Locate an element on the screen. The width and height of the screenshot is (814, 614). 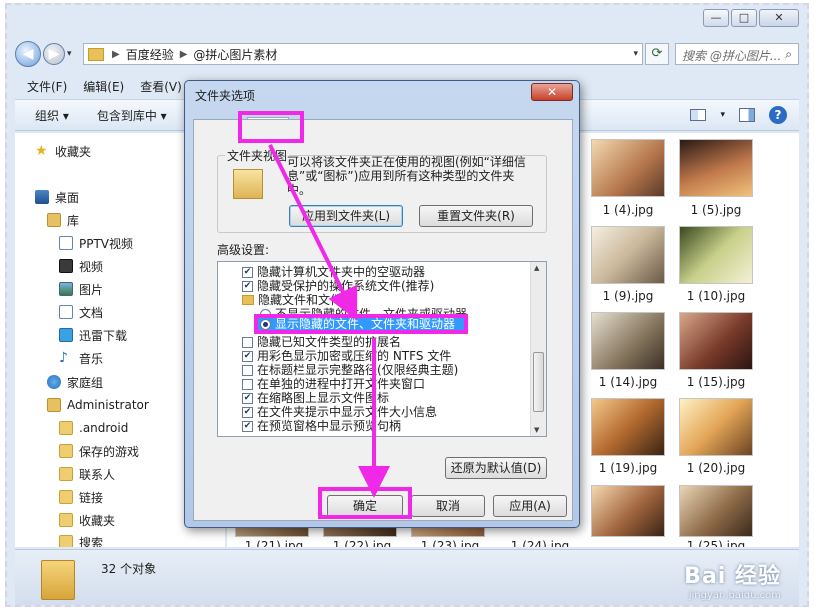
nav-thunder-downloads: 迅雷下载 is located at coordinates (93, 335).